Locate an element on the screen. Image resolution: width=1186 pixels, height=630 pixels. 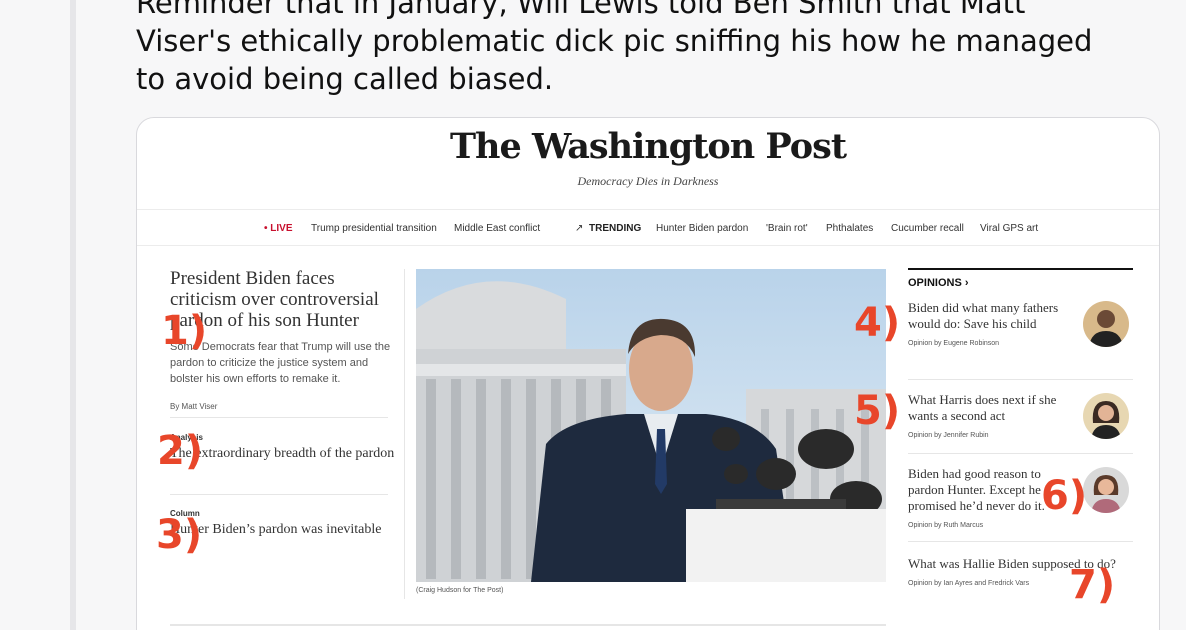
lead-byline: By Matt Viser is located at coordinates (282, 406).